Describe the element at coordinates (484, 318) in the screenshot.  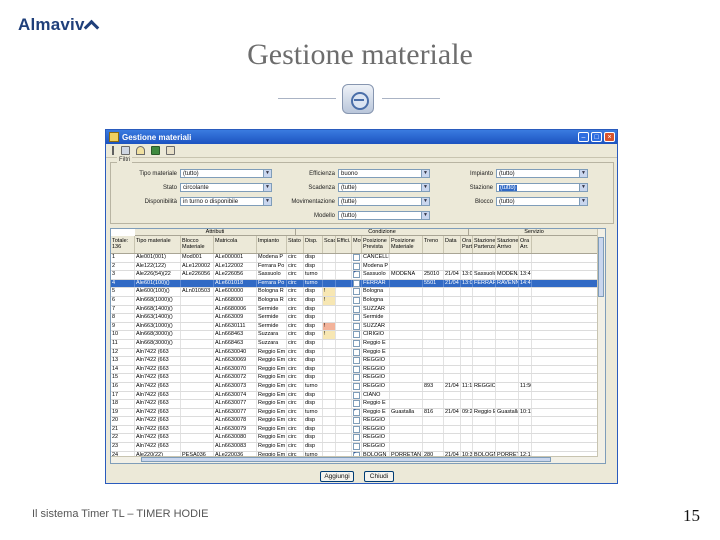
I see `cell-staz-partenza` at that location.